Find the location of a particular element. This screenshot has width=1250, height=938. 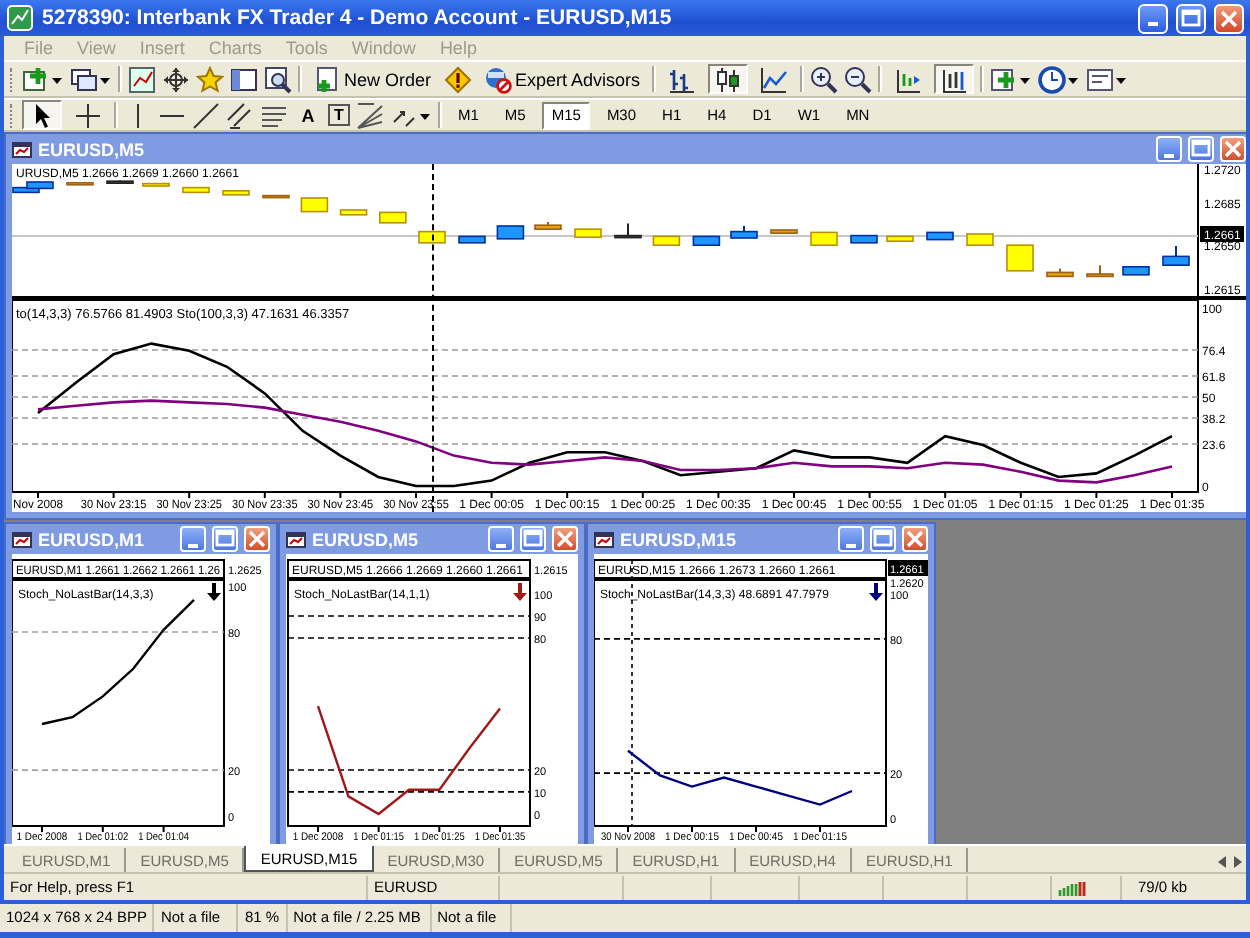

add-indicator-icon is located at coordinates (1011, 79).